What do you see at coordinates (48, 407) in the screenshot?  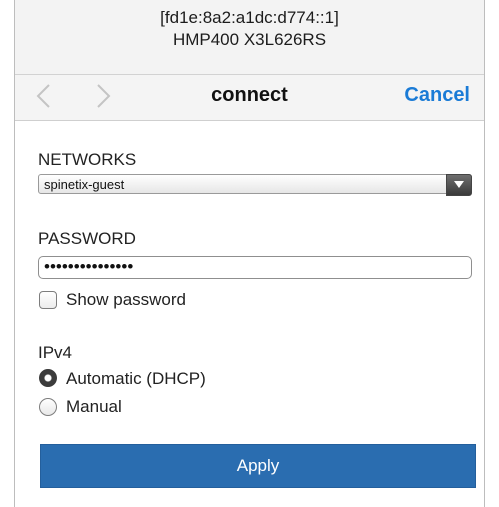 I see `radio-manual` at bounding box center [48, 407].